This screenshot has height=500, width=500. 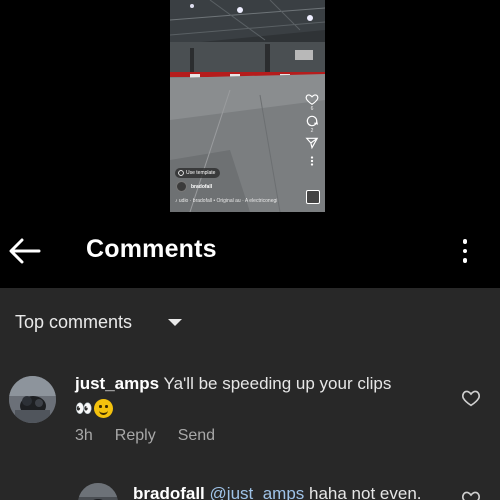 I want to click on like-count: 6, so click(x=312, y=109).